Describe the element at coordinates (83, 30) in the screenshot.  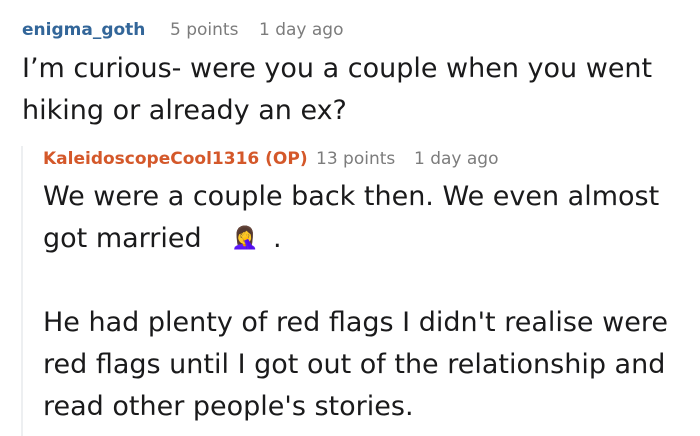
I see `comment-username: enigma_goth` at that location.